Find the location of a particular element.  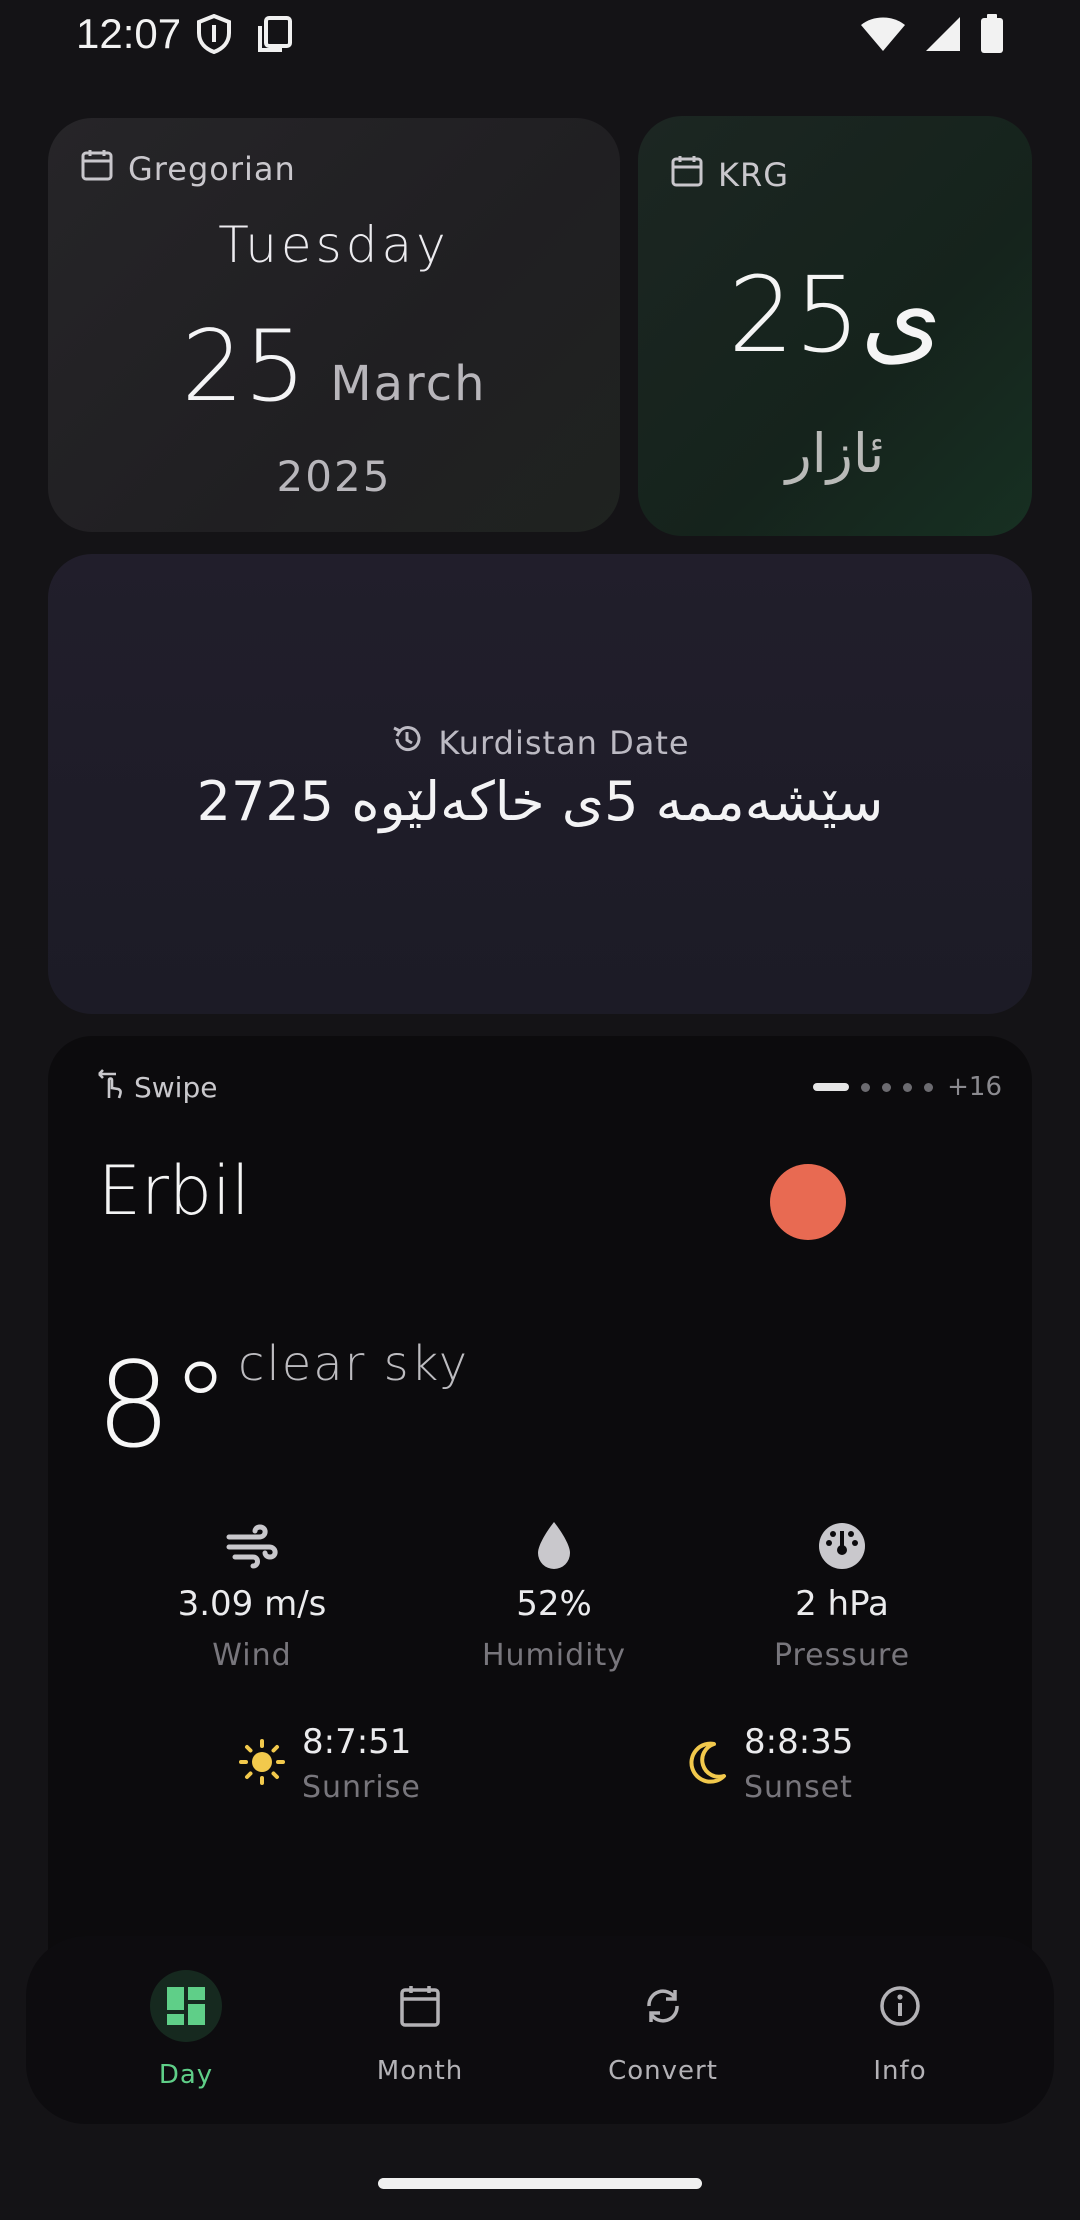

month-name: March is located at coordinates (408, 384).